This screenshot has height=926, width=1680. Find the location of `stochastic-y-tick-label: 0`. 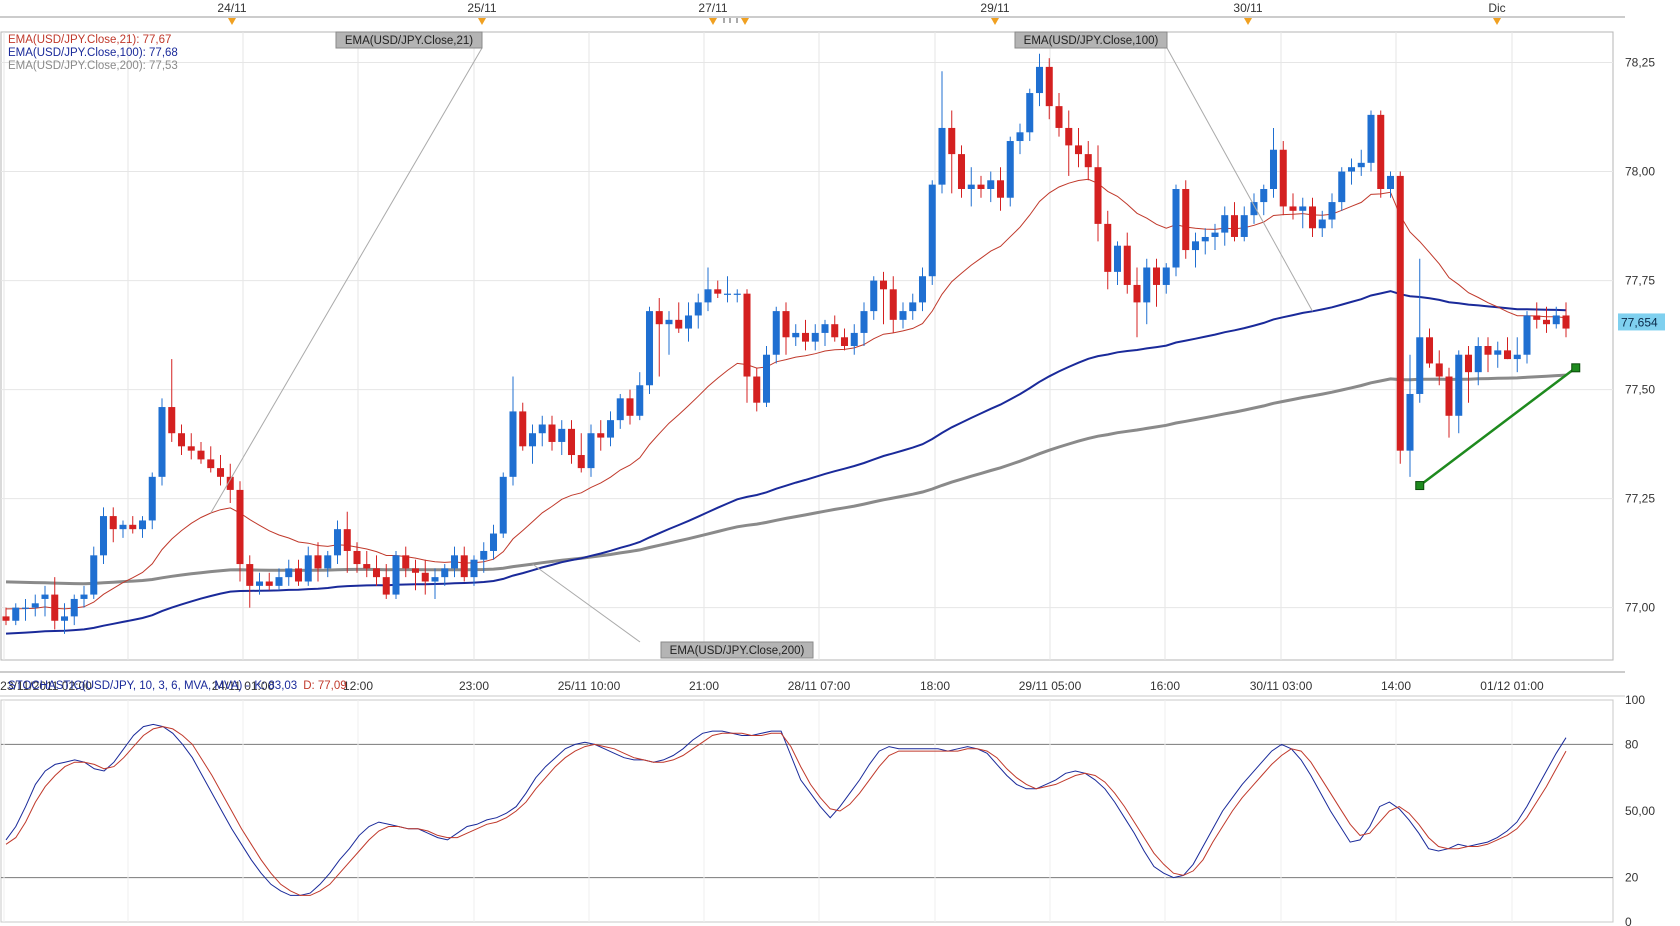

stochastic-y-tick-label: 0 is located at coordinates (1628, 920).